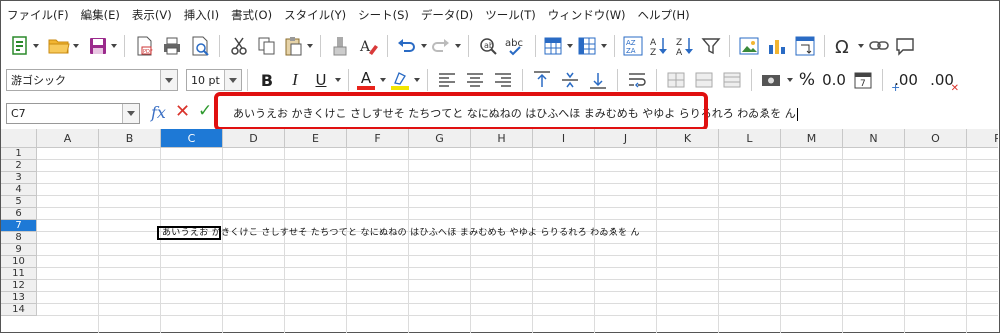 The image size is (1000, 333). Describe the element at coordinates (685, 46) in the screenshot. I see `sort-descending-icon: ZA` at that location.